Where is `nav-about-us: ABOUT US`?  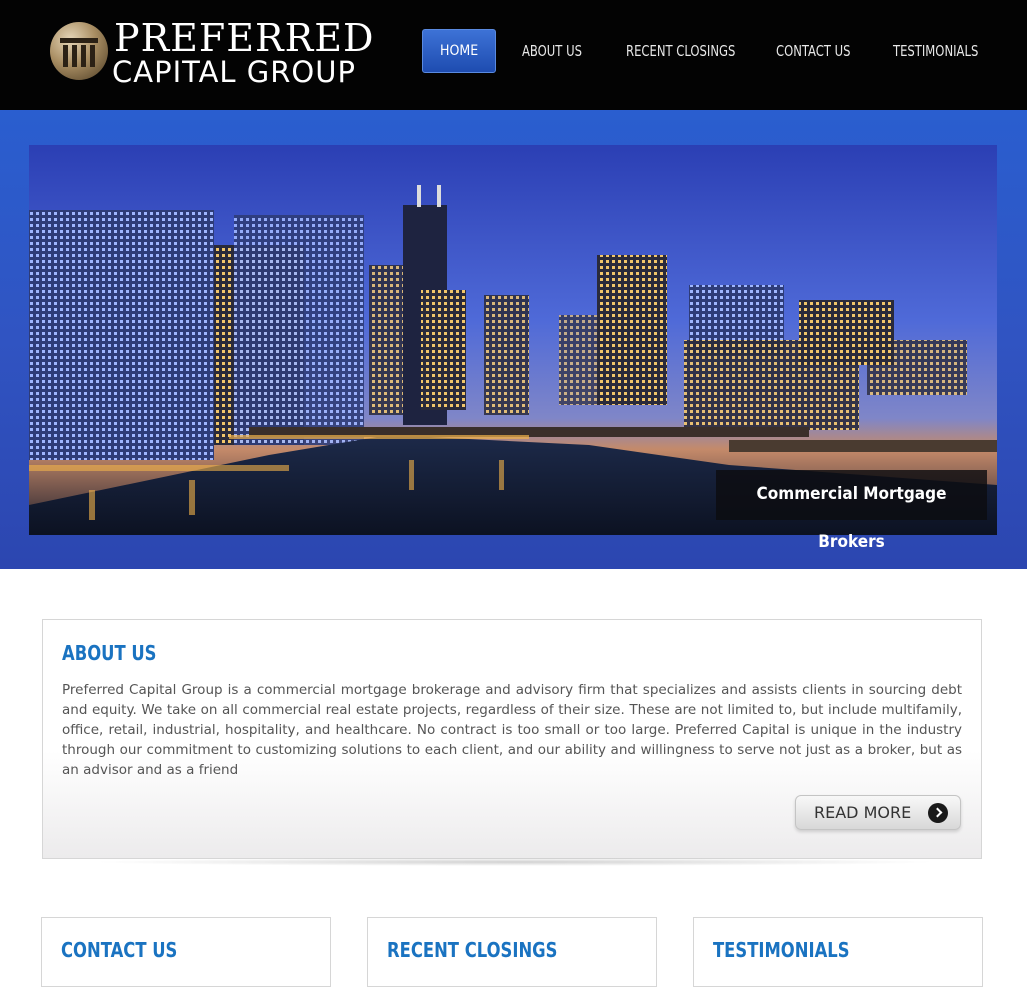 nav-about-us: ABOUT US is located at coordinates (552, 51).